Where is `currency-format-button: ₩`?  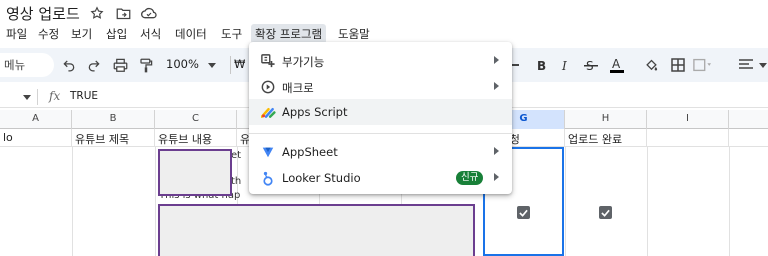
currency-format-button: ₩ is located at coordinates (239, 64).